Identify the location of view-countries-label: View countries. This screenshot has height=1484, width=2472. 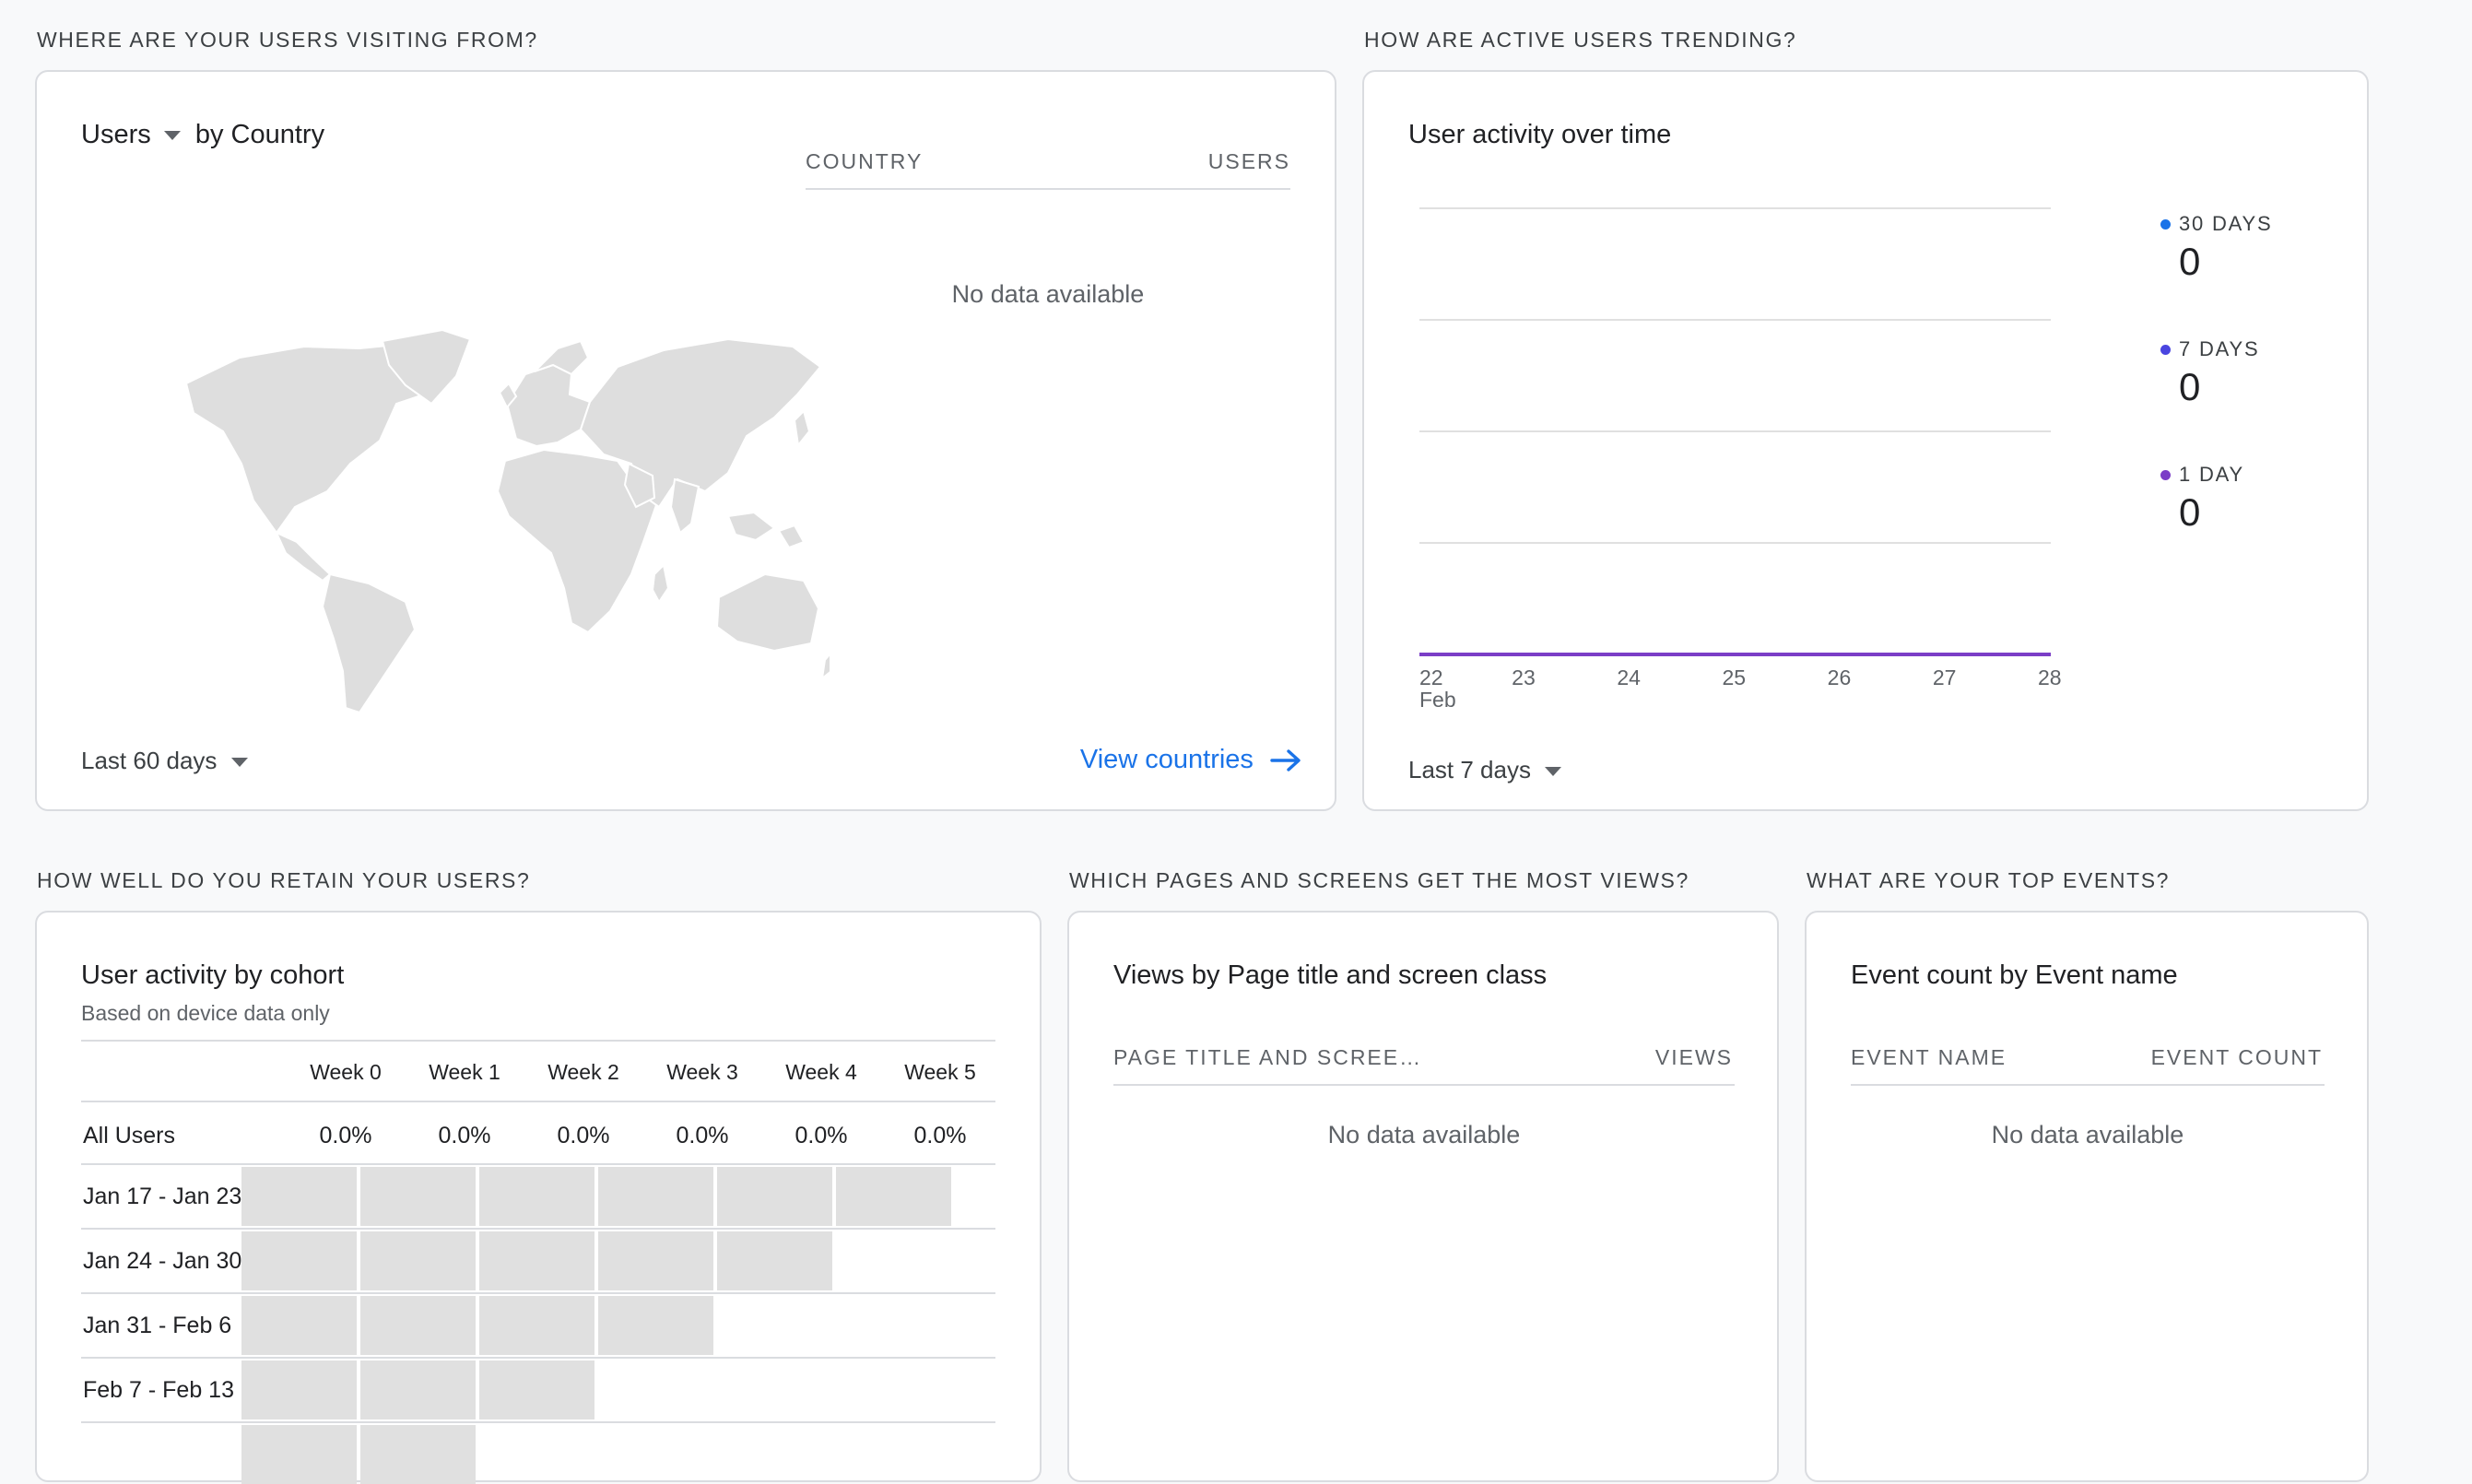
(1166, 759).